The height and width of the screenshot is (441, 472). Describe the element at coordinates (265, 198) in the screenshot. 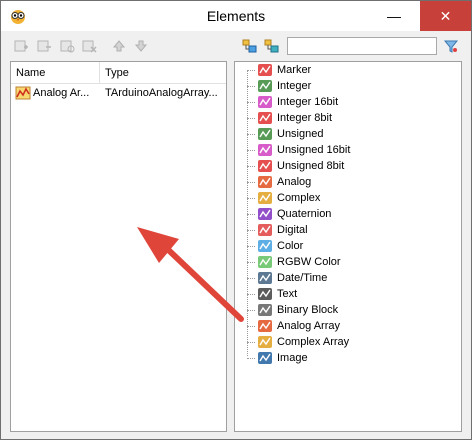

I see `complex-icon` at that location.